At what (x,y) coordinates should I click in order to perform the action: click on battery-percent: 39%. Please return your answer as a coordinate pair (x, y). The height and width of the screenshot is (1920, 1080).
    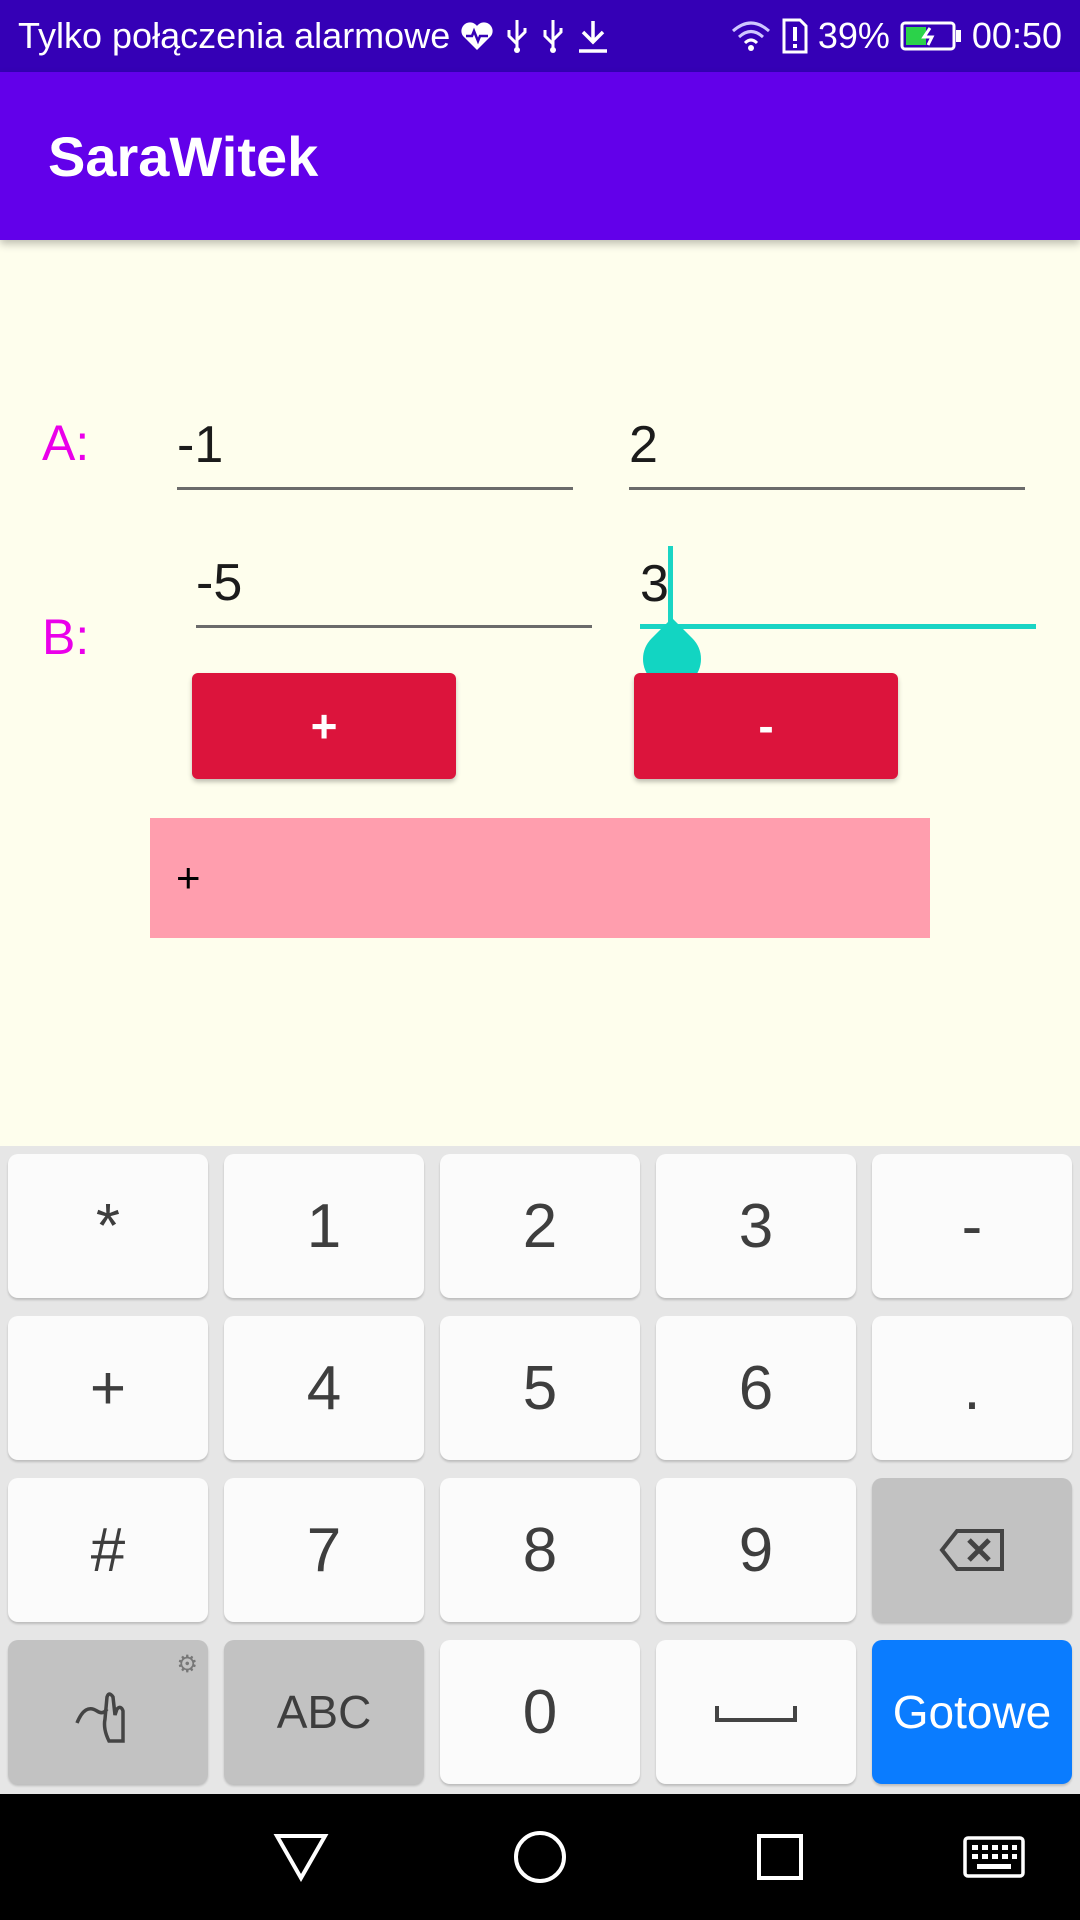
    Looking at the image, I should click on (853, 35).